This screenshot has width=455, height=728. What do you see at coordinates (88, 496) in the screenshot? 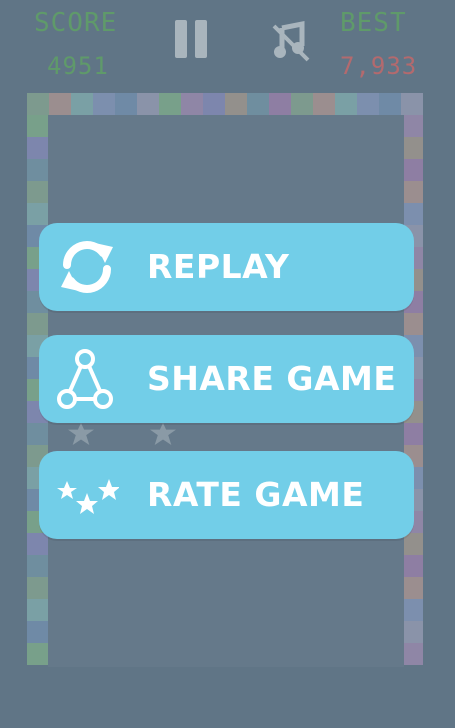
I see `stars-icon` at bounding box center [88, 496].